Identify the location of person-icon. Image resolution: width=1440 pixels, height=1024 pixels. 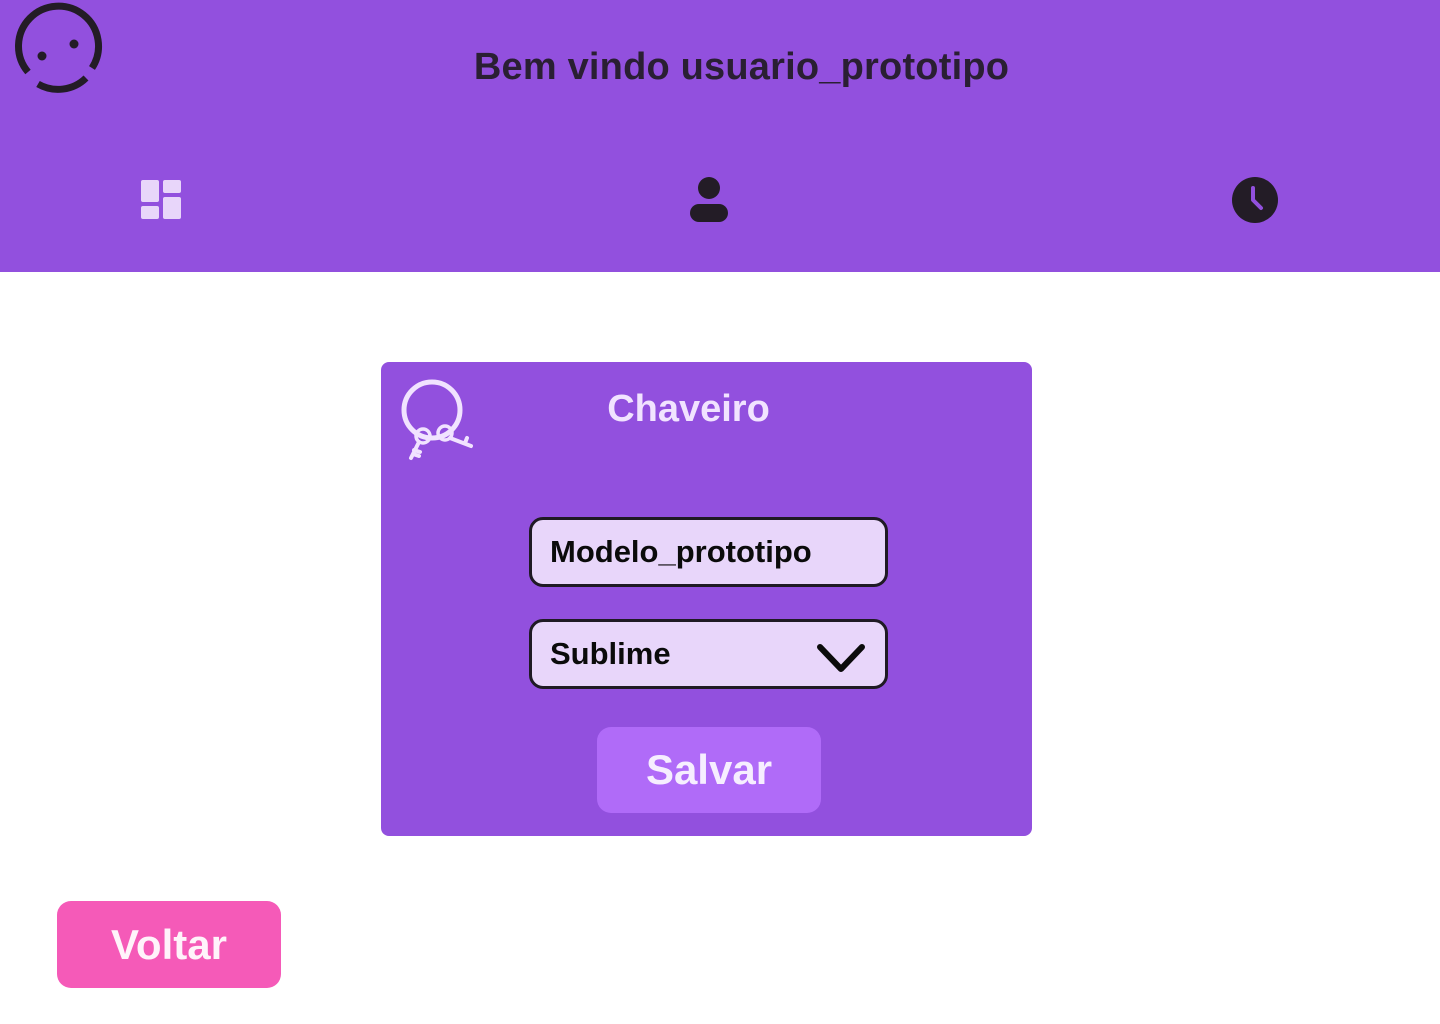
(709, 199).